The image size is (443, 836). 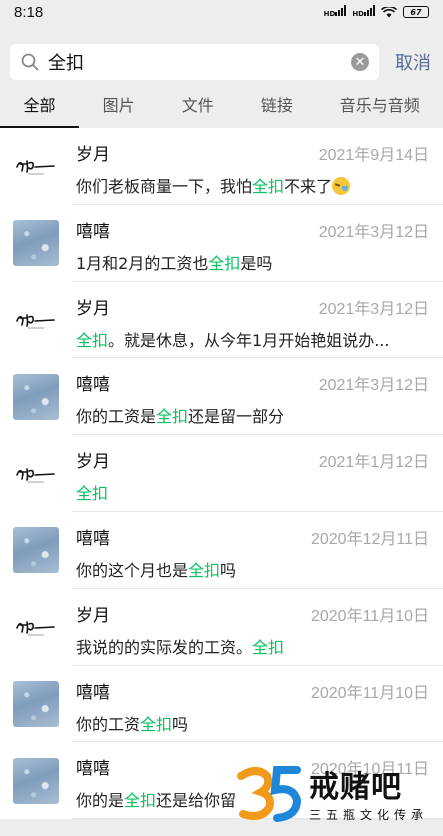 What do you see at coordinates (132, 570) in the screenshot?
I see `snippet-before: 你的这个月也是` at bounding box center [132, 570].